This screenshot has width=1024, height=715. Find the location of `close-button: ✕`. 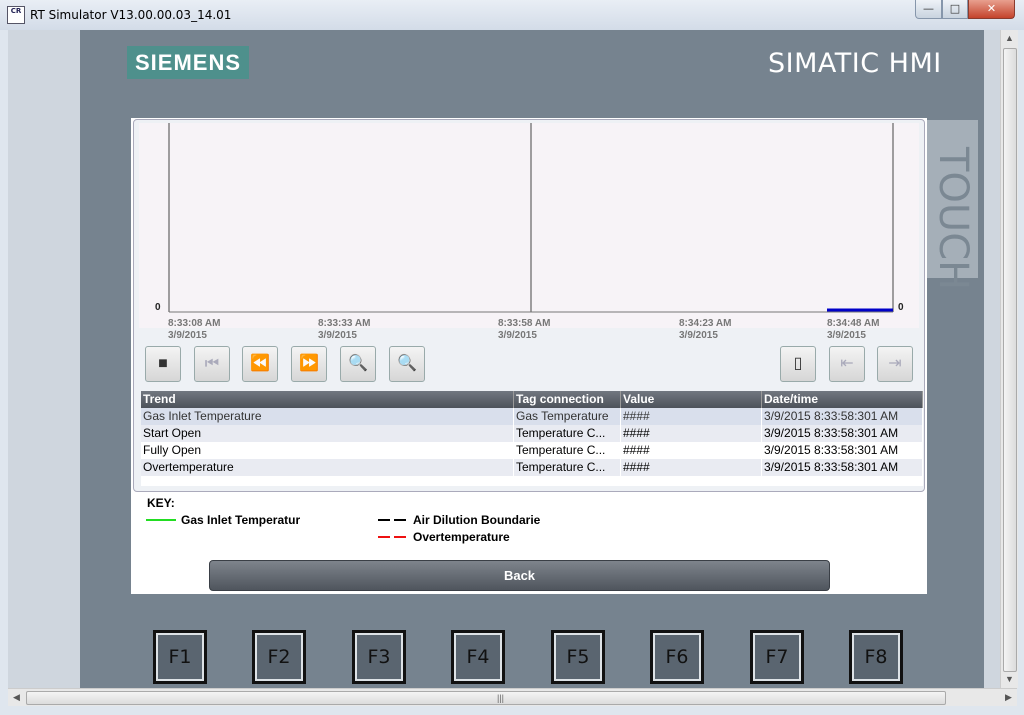

close-button: ✕ is located at coordinates (991, 9).